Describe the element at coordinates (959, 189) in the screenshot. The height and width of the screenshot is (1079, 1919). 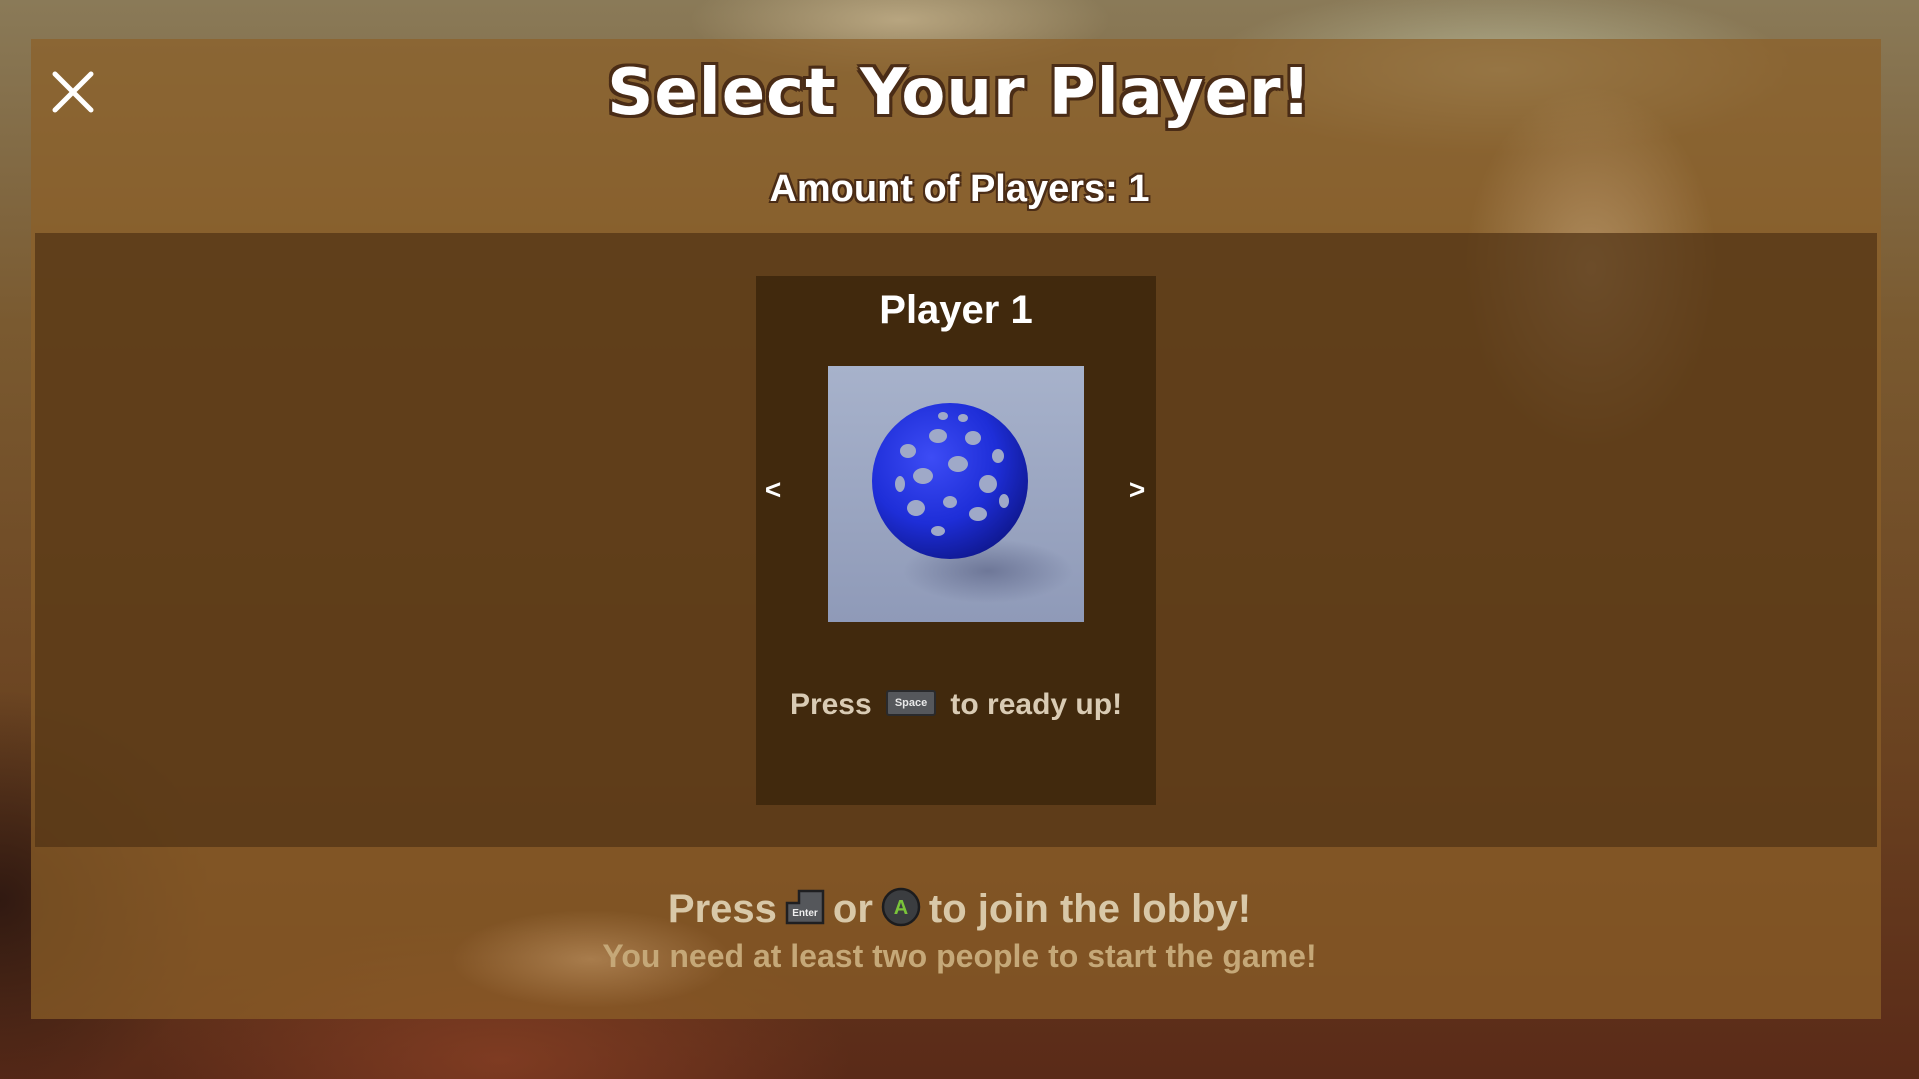
I see `player-count: Amount of Players: 1` at that location.